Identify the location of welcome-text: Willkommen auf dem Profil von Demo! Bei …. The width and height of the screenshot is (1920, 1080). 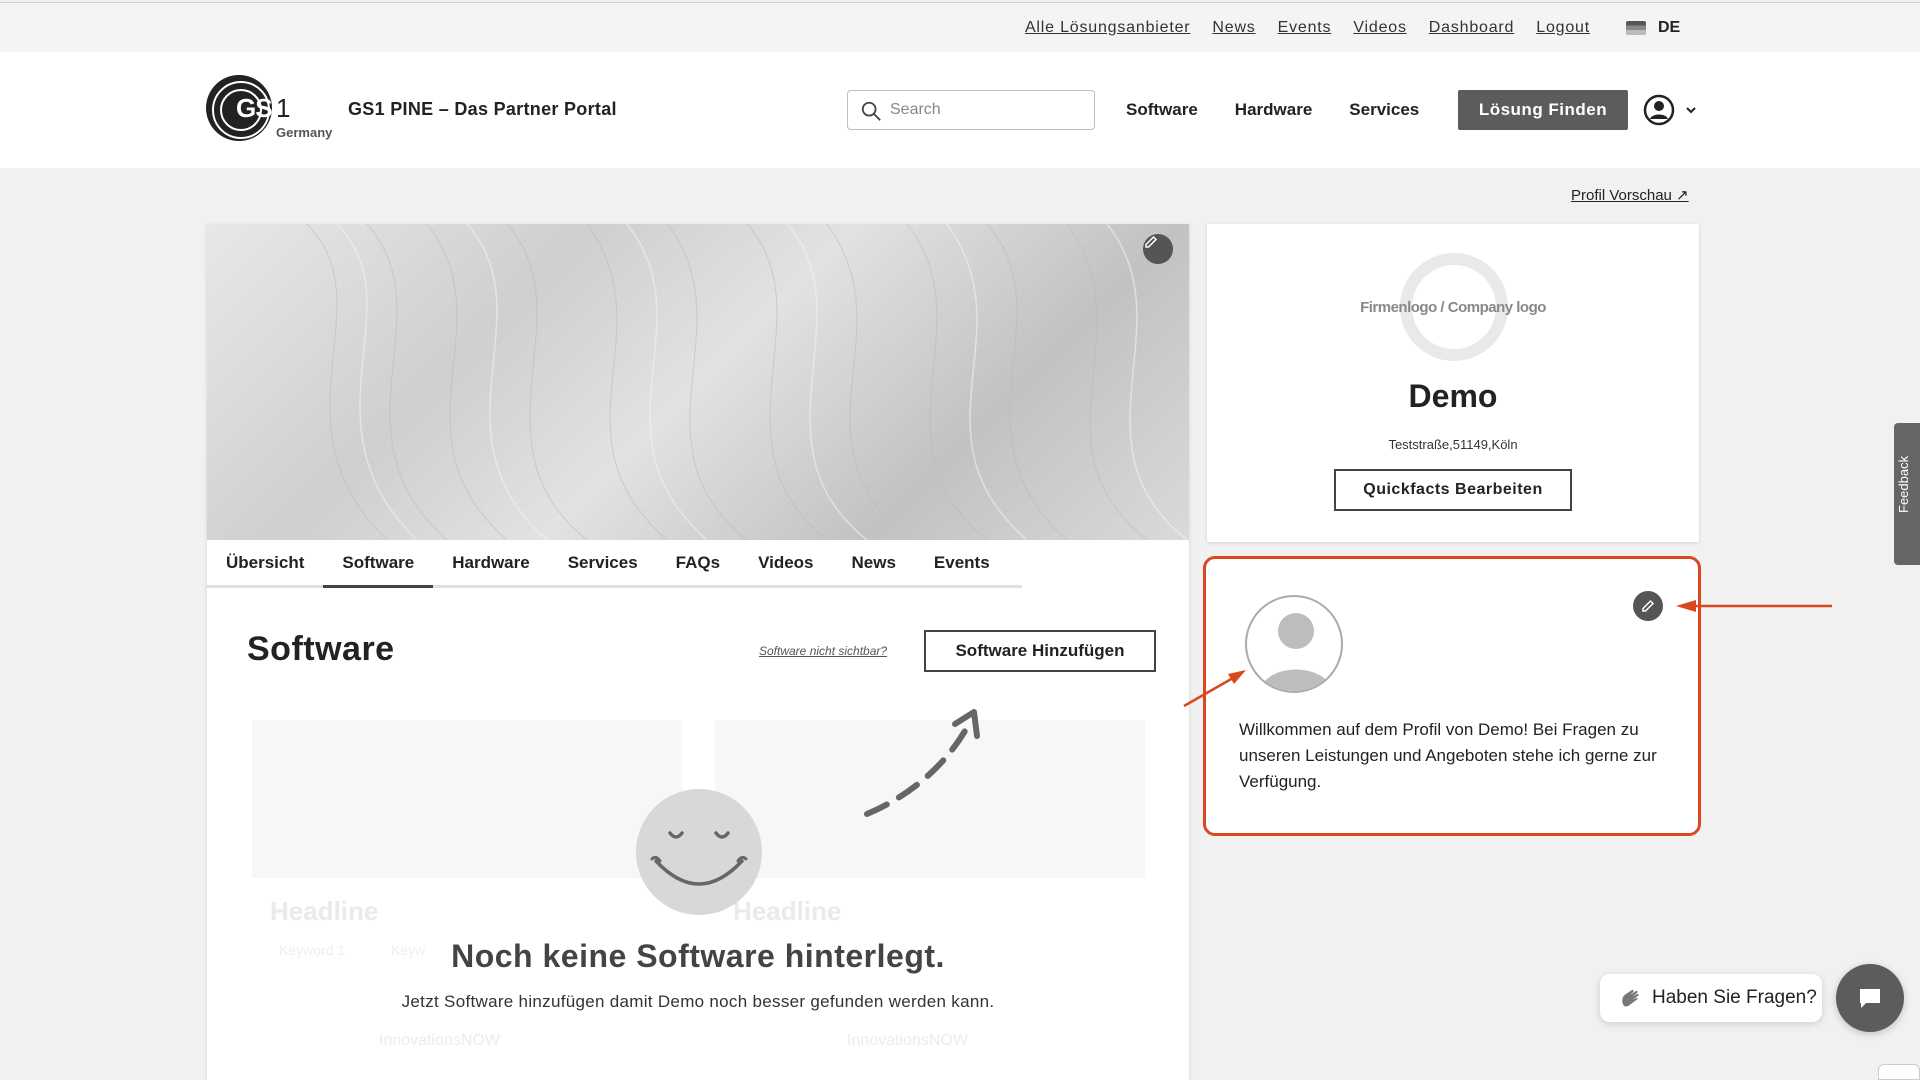
(1448, 755).